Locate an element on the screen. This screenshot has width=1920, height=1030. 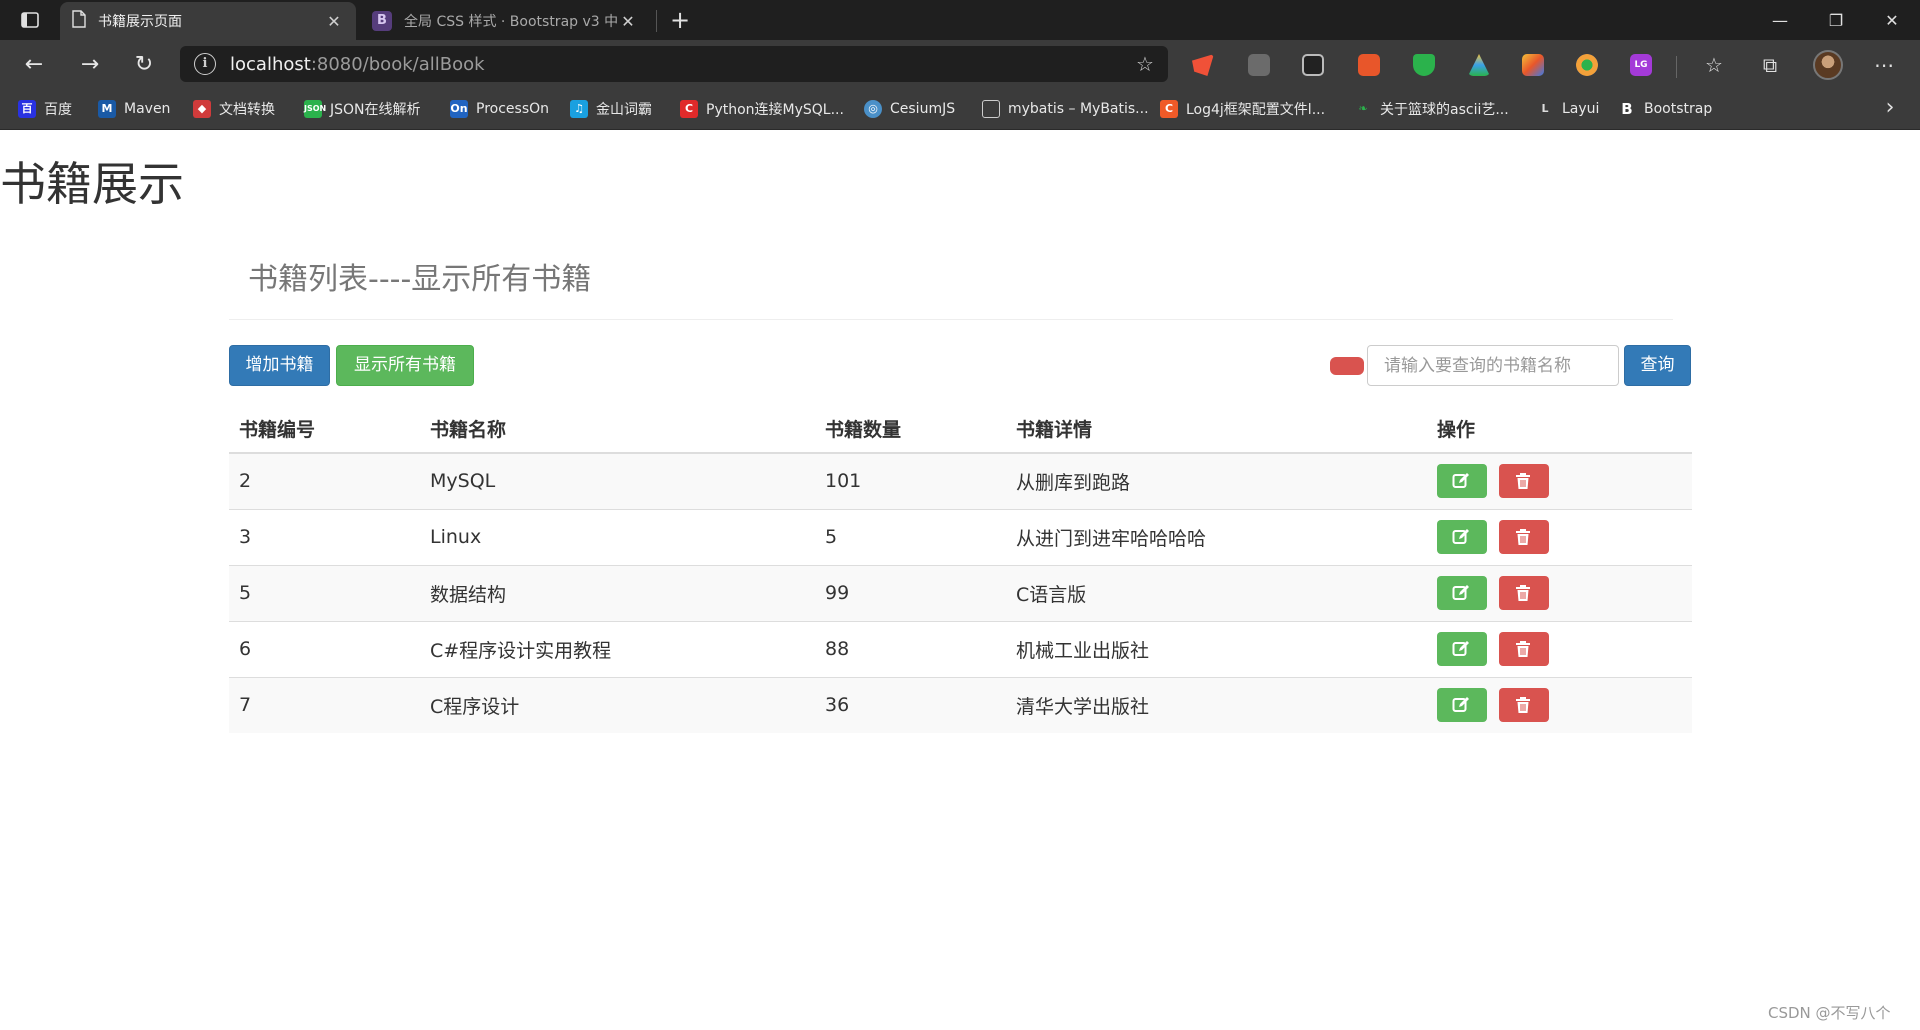
book-count: 5 is located at coordinates (910, 536).